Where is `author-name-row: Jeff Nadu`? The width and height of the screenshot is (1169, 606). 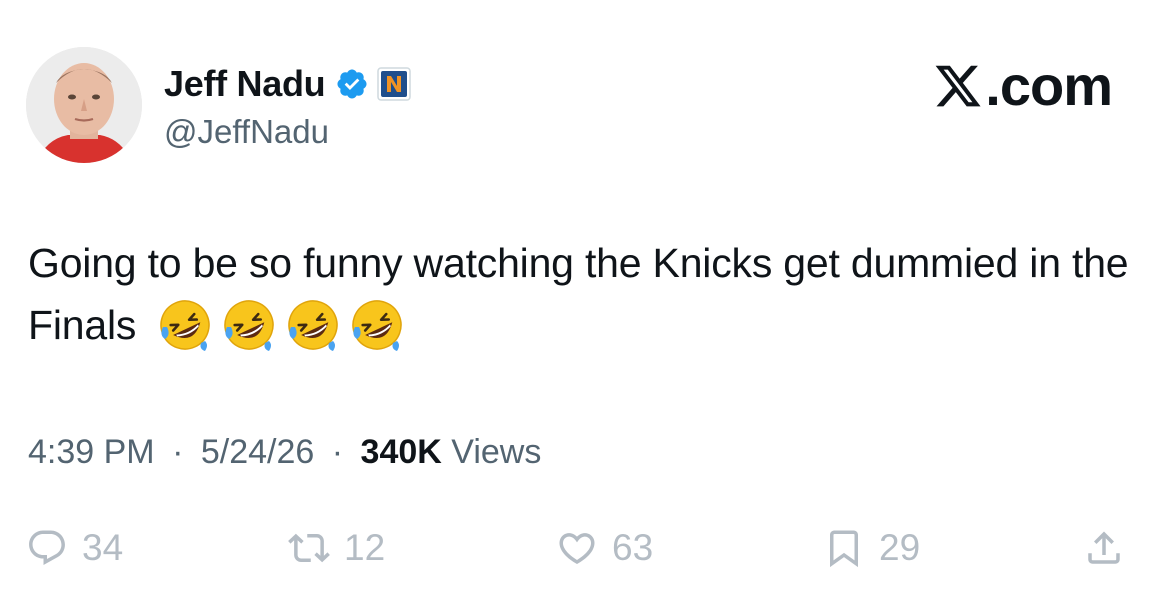
author-name-row: Jeff Nadu is located at coordinates (288, 84).